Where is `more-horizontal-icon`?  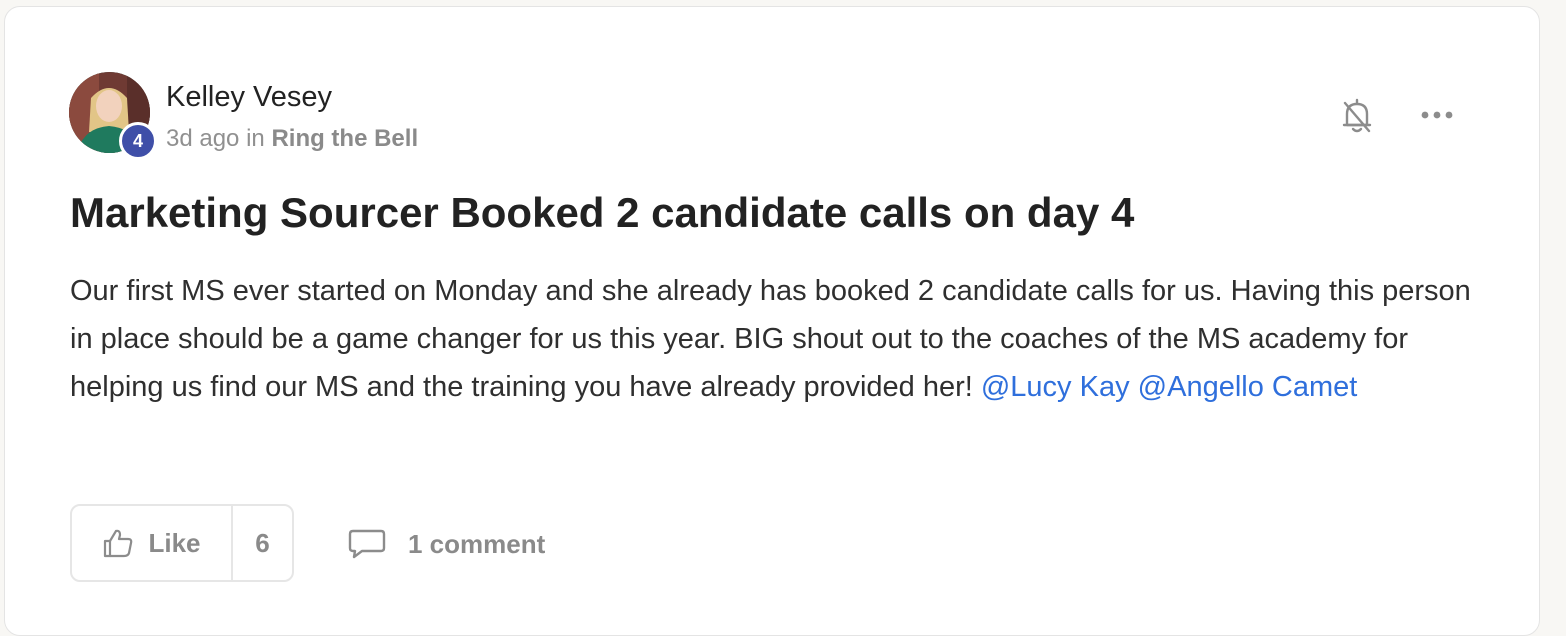
more-horizontal-icon is located at coordinates (1437, 115).